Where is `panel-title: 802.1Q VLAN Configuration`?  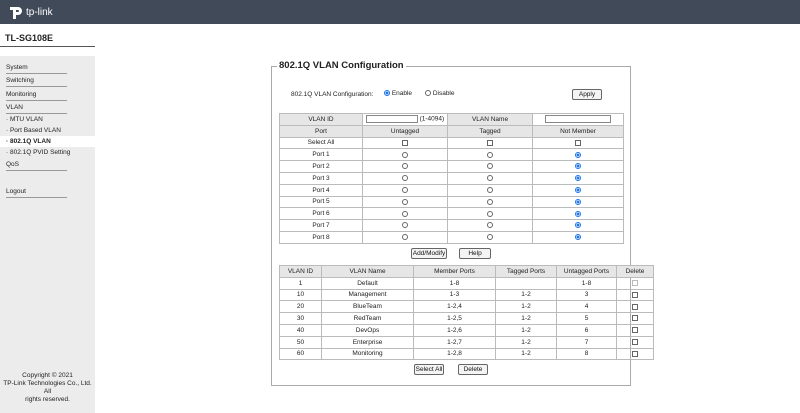
panel-title: 802.1Q VLAN Configuration is located at coordinates (341, 65).